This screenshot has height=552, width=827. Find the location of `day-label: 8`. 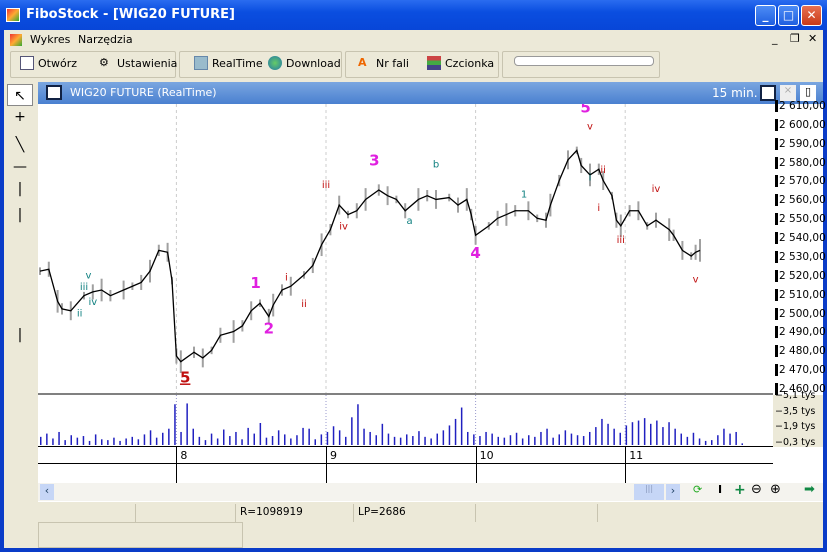

day-label: 8 is located at coordinates (183, 465).